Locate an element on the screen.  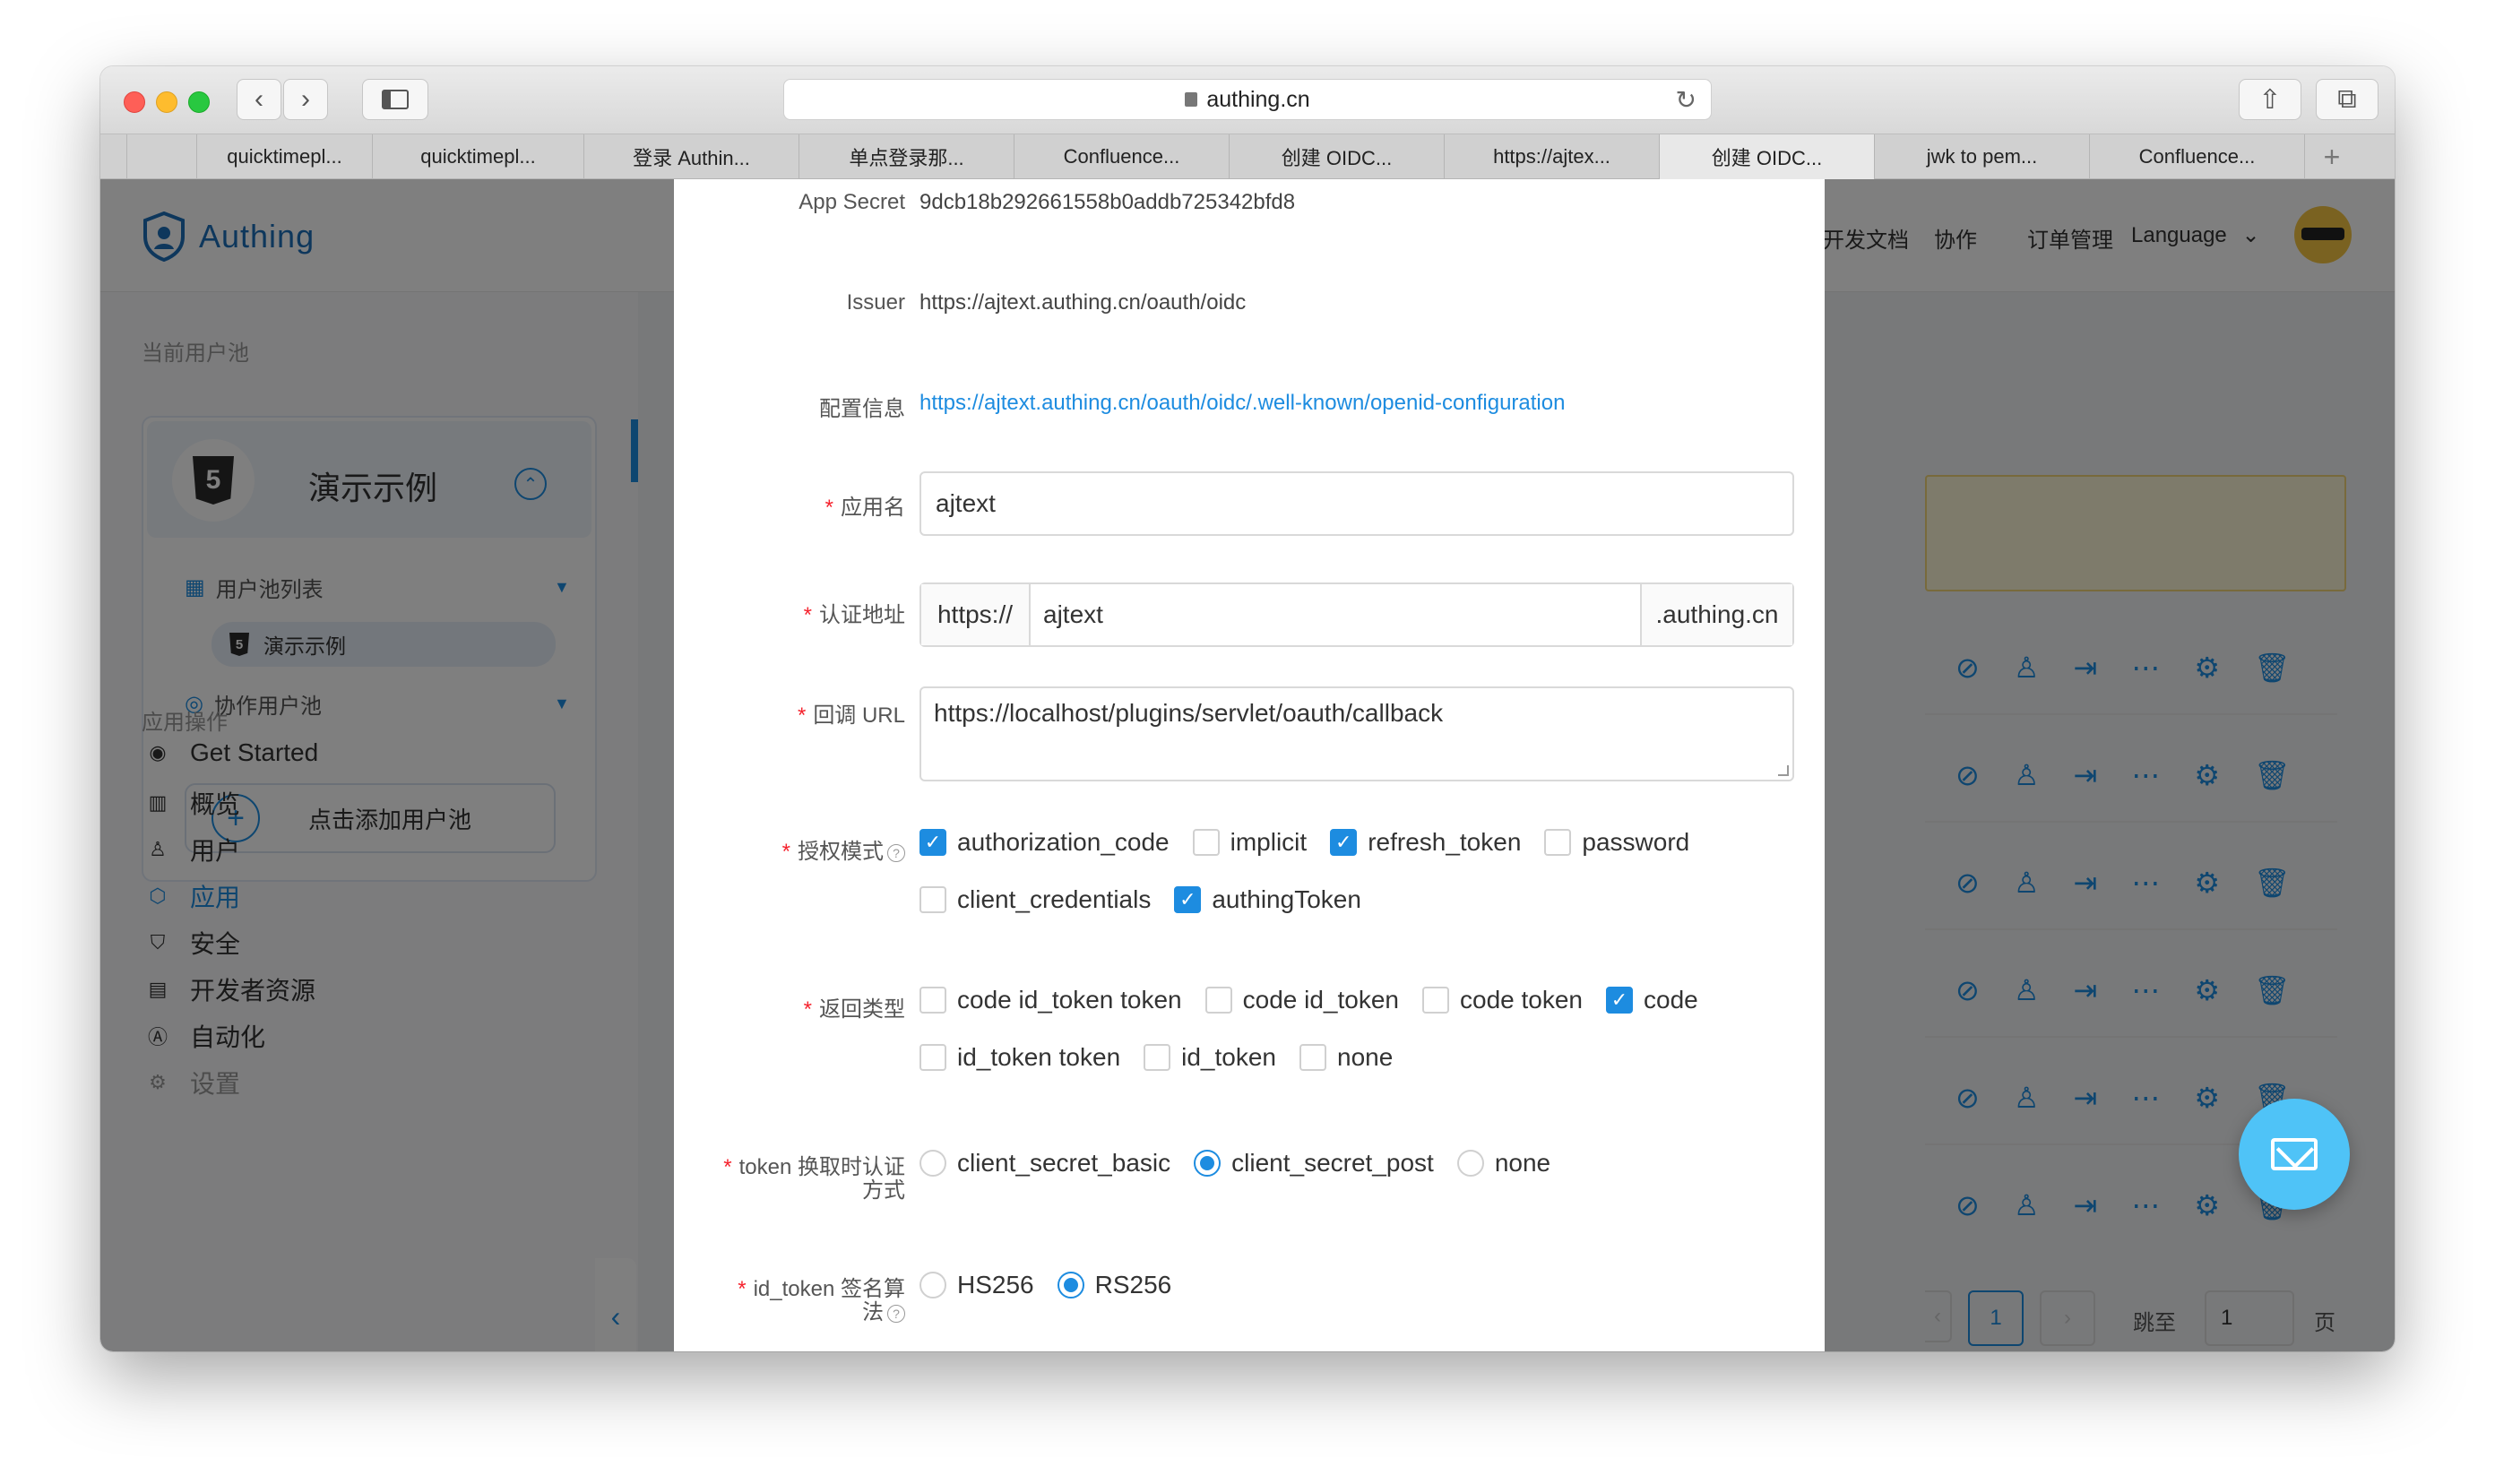
label-text: 应用名 is located at coordinates (873, 508).